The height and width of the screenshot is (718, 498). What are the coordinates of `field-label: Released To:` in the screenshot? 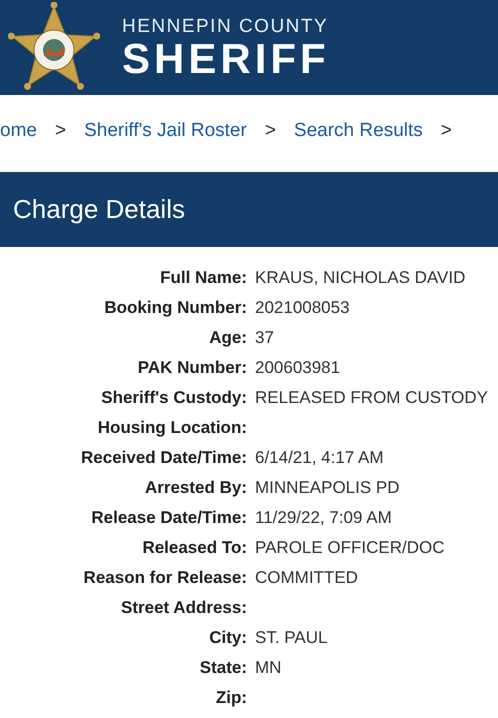 It's located at (194, 548).